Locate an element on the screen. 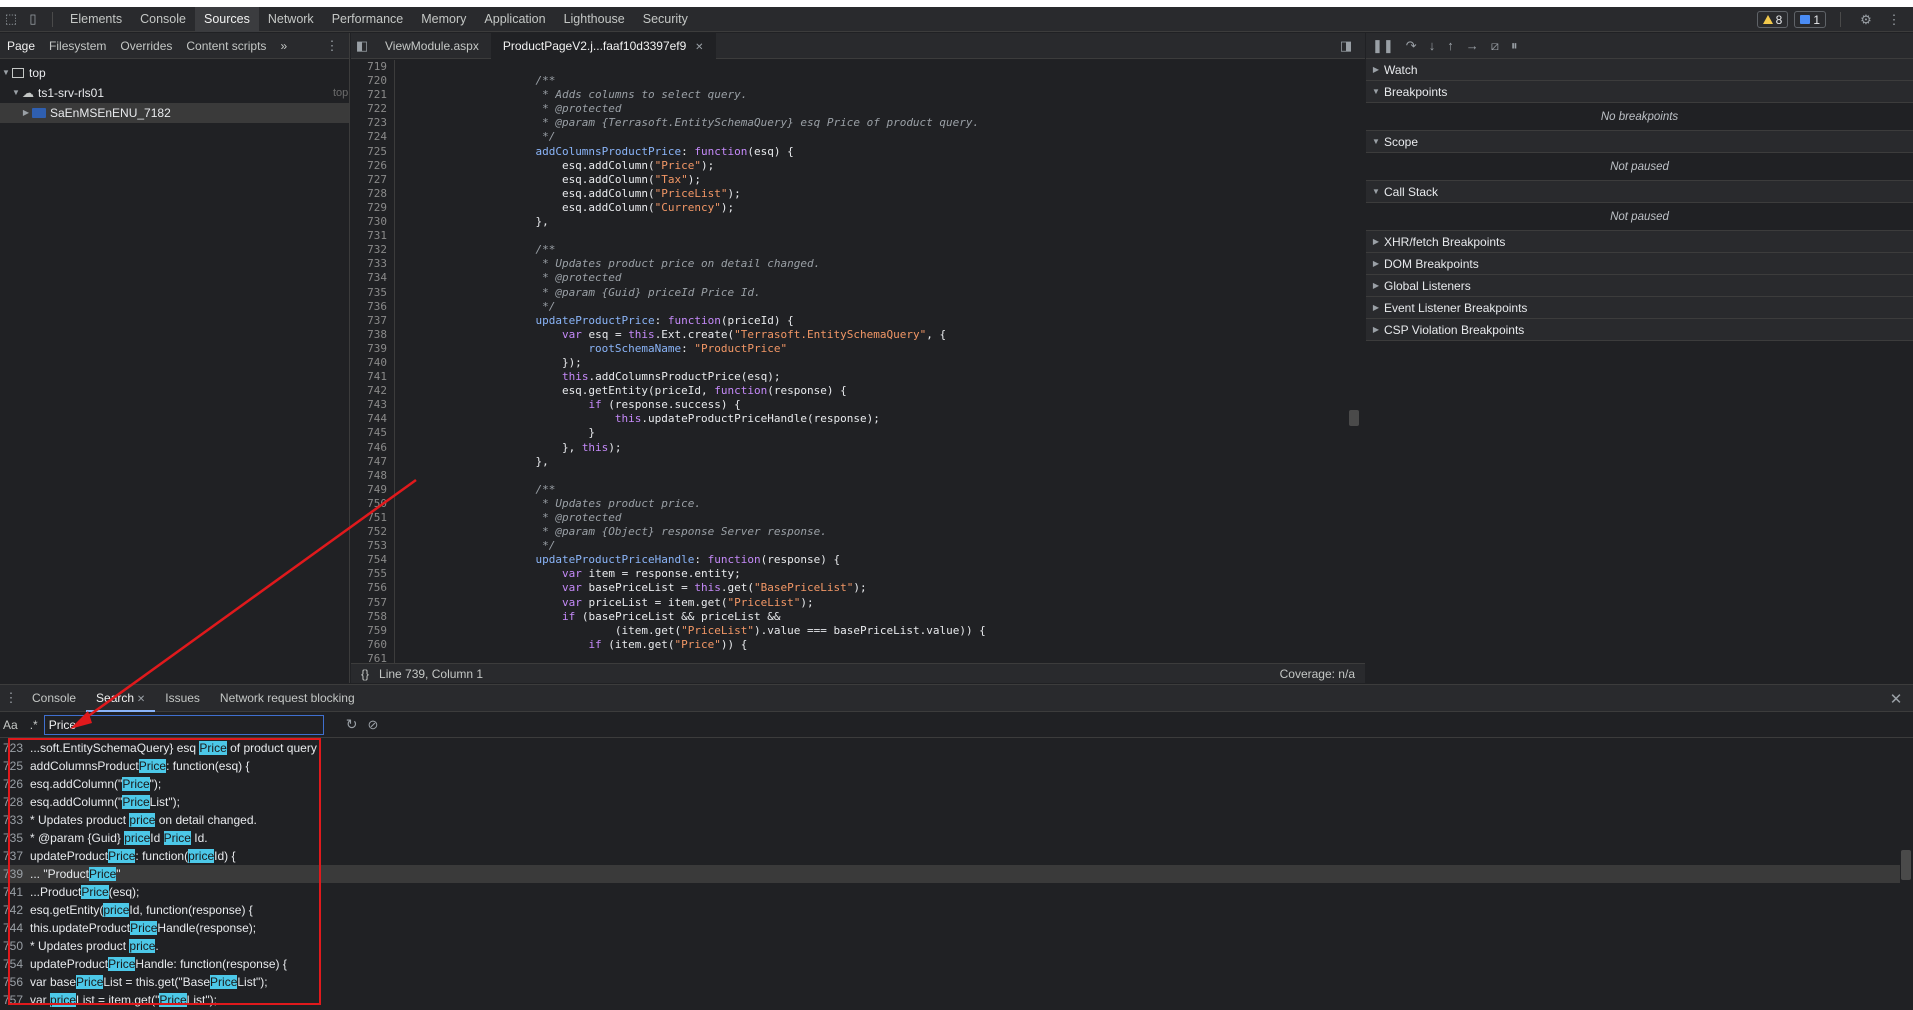 The width and height of the screenshot is (1913, 1010). tab-network: Network is located at coordinates (291, 19).